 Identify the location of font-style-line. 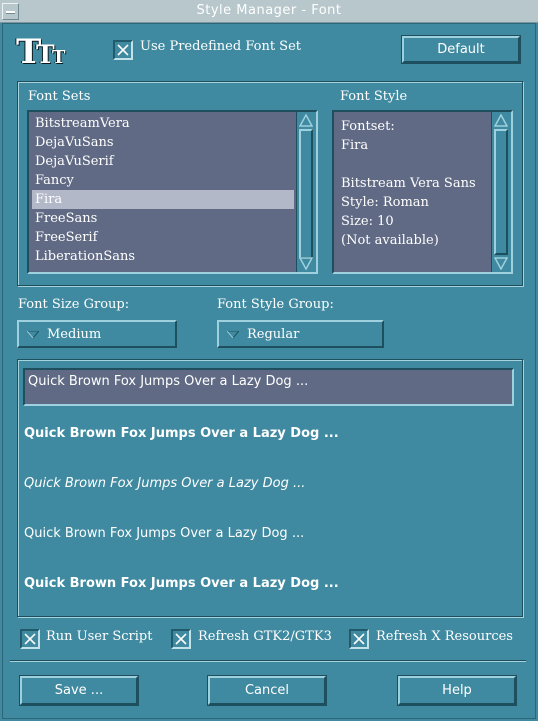
(415, 164).